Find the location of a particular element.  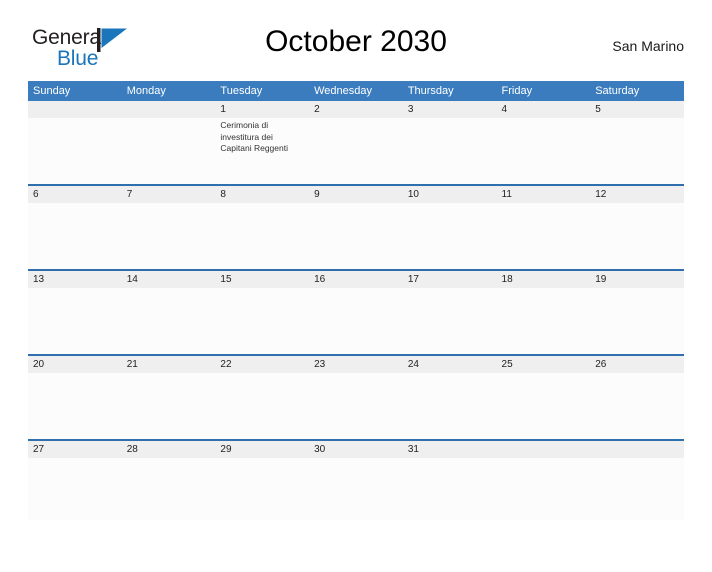

day-number-cell: 3 is located at coordinates (449, 109).